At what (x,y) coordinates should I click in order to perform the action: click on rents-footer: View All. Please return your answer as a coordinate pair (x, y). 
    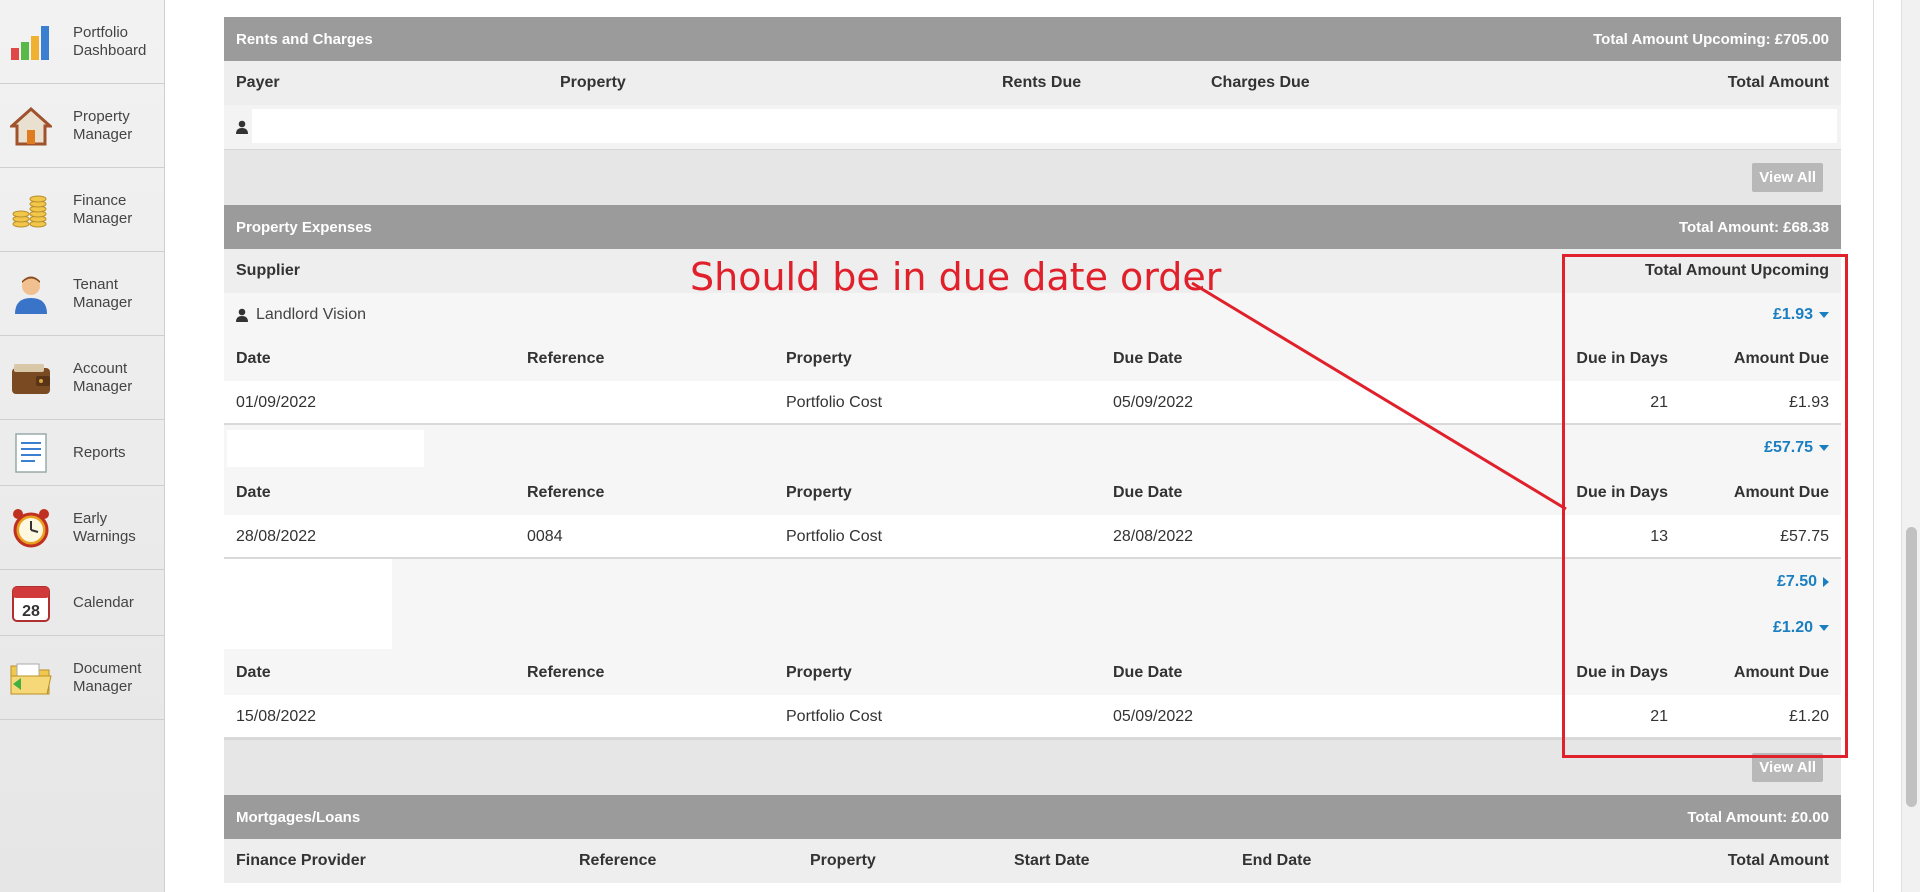
    Looking at the image, I should click on (1032, 177).